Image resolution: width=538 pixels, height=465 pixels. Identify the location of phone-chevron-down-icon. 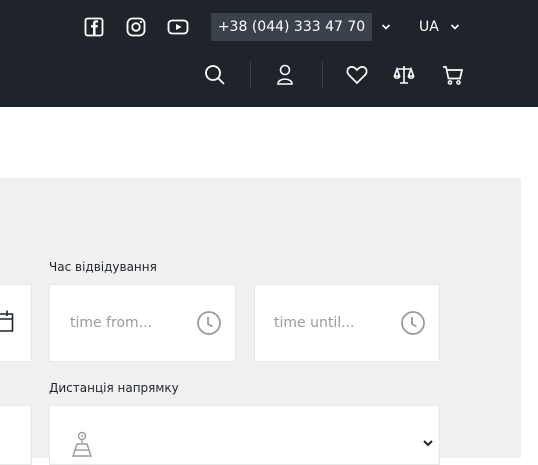
(386, 27).